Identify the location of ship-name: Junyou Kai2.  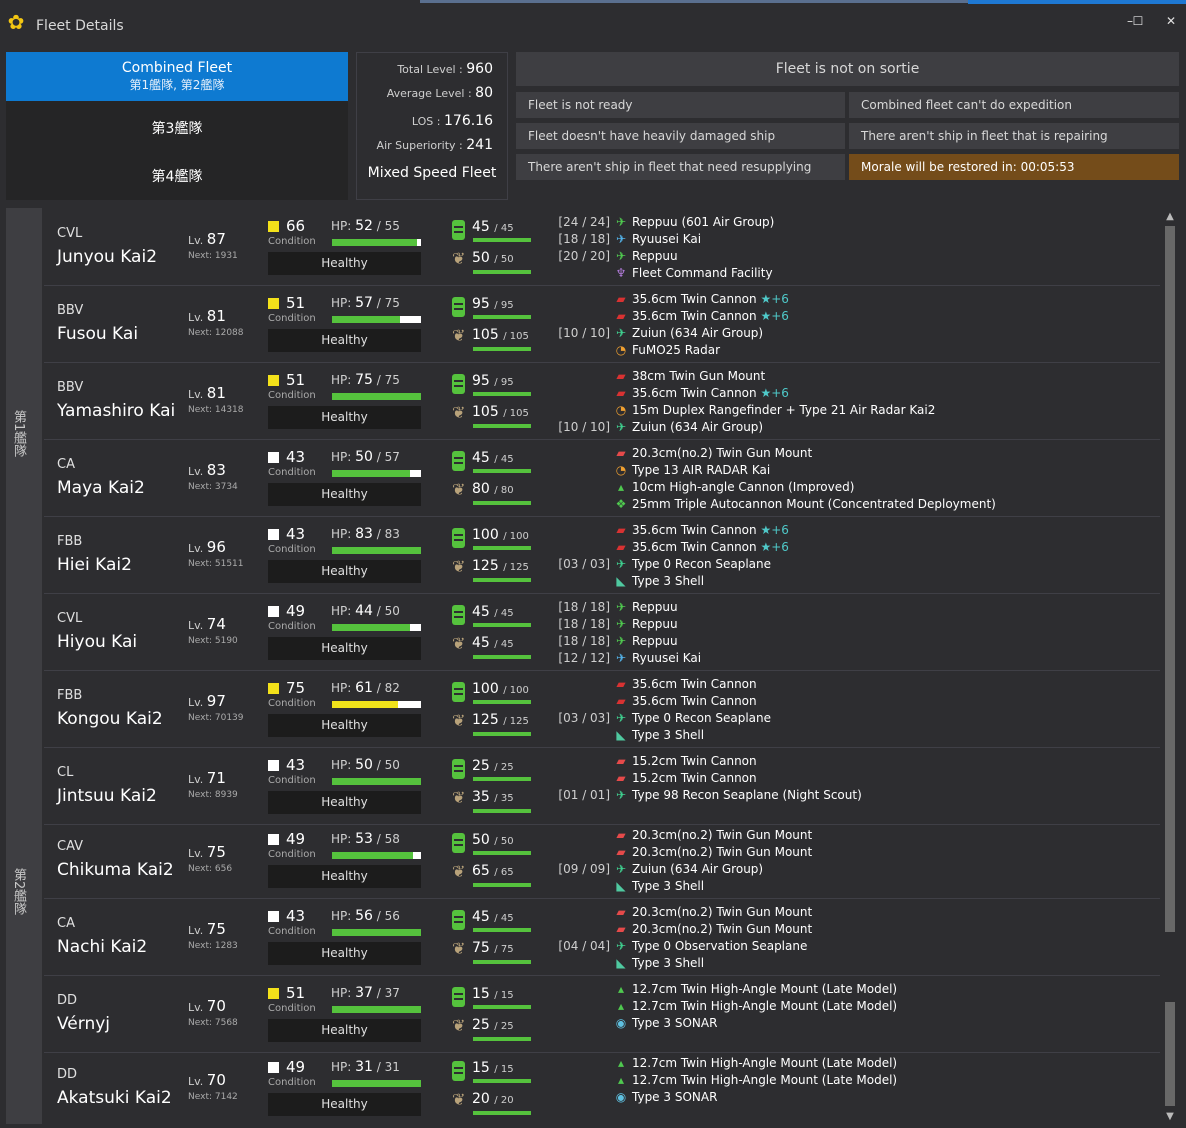
(107, 257).